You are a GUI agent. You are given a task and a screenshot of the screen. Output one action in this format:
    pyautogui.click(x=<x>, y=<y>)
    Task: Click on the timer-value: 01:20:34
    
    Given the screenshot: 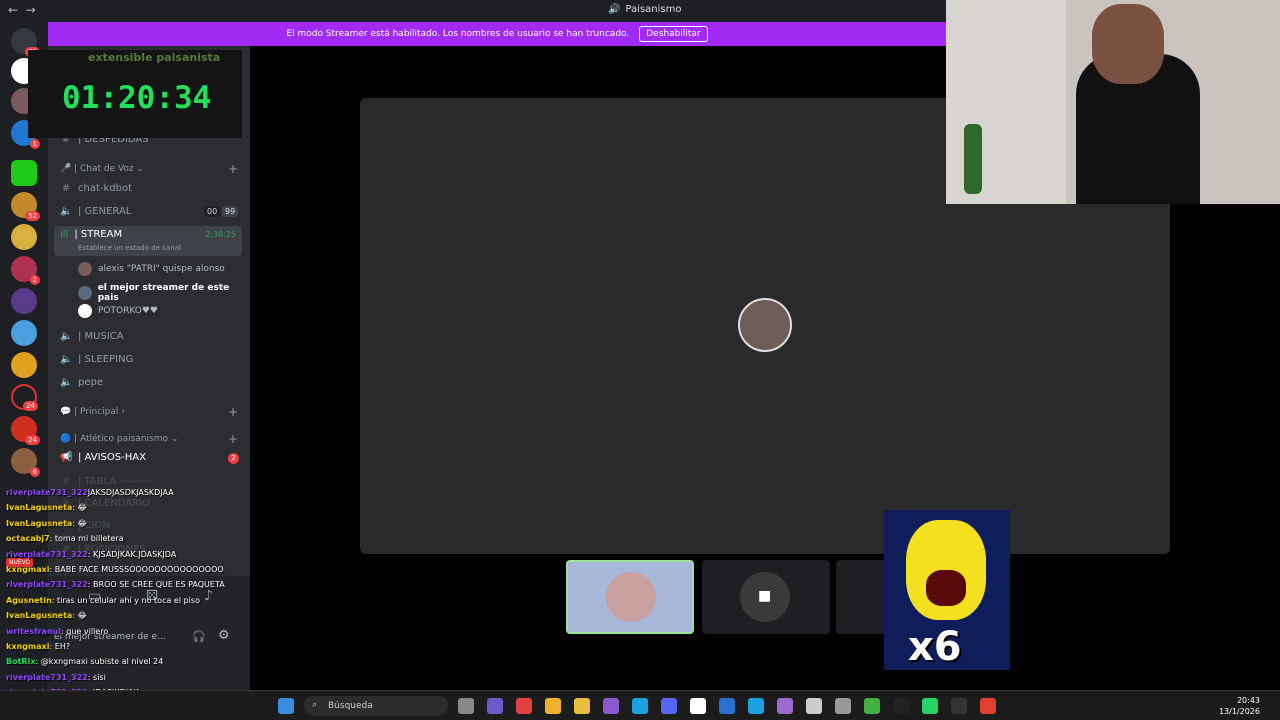 What is the action you would take?
    pyautogui.click(x=137, y=98)
    